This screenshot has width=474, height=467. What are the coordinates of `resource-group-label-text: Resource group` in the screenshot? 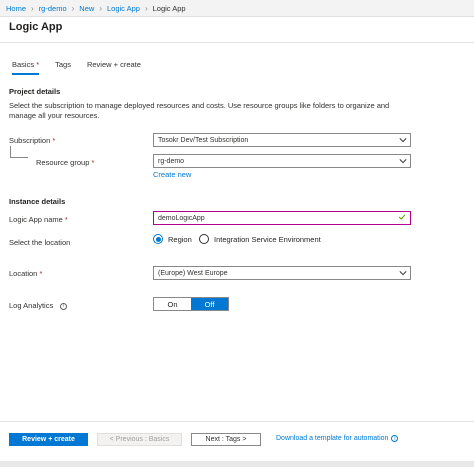 It's located at (63, 162).